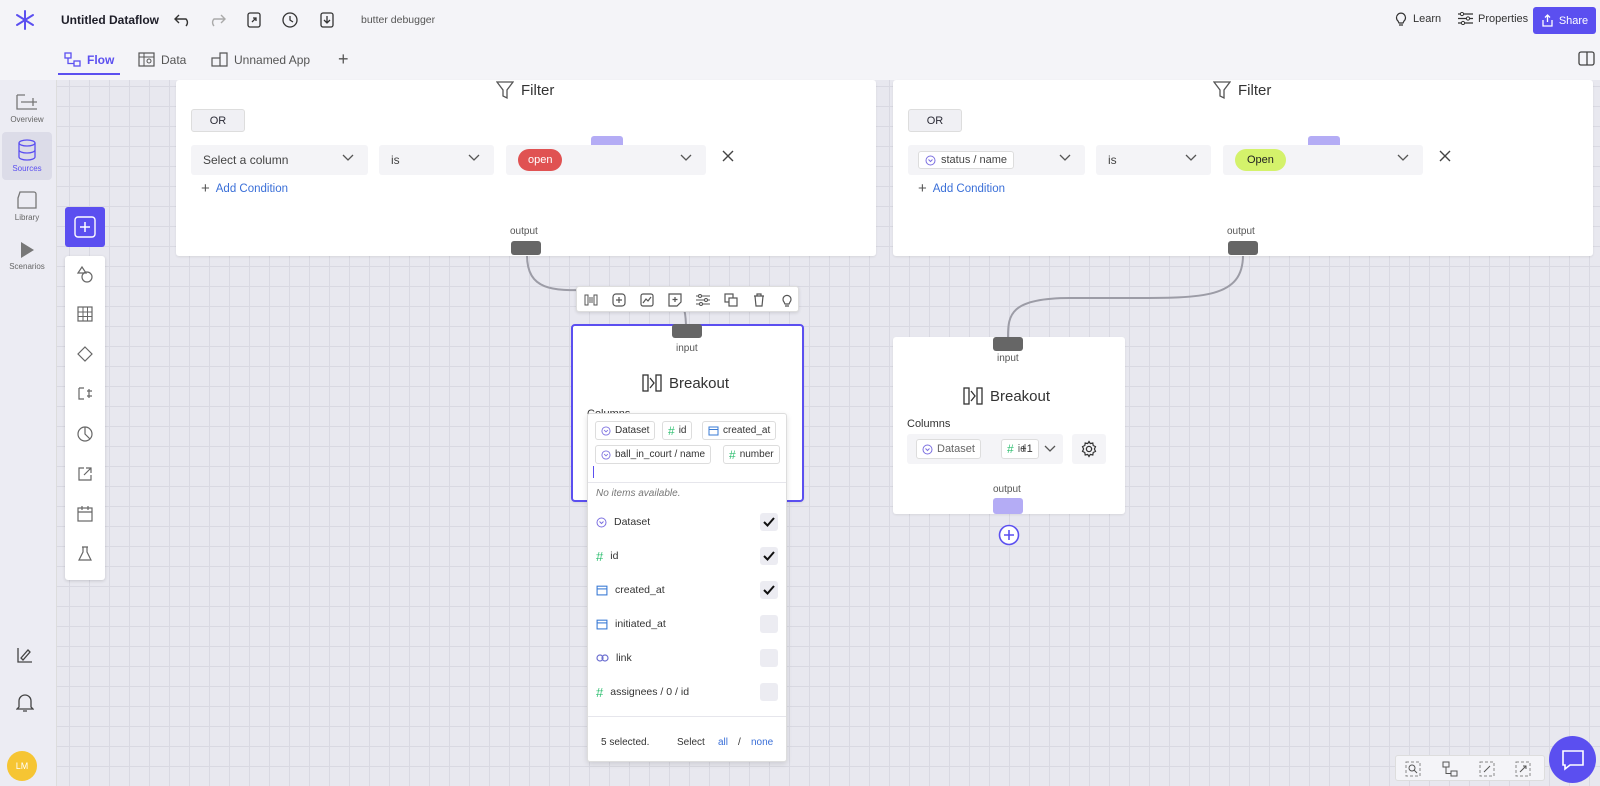 This screenshot has width=1600, height=786. I want to click on gear-icon, so click(1089, 449).